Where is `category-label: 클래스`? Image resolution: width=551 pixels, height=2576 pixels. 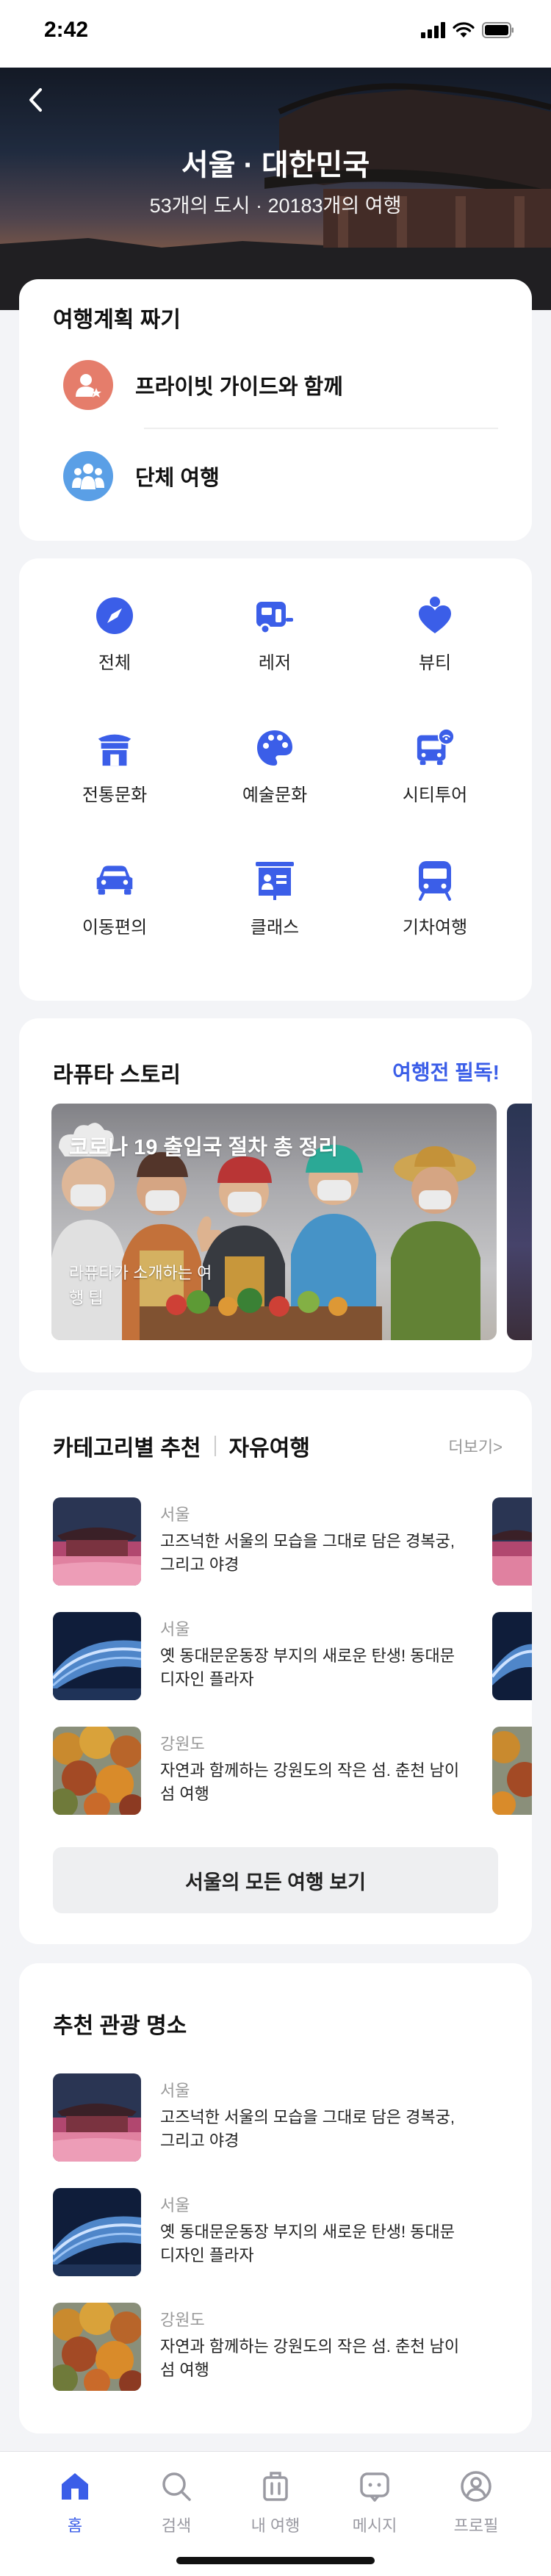 category-label: 클래스 is located at coordinates (275, 928).